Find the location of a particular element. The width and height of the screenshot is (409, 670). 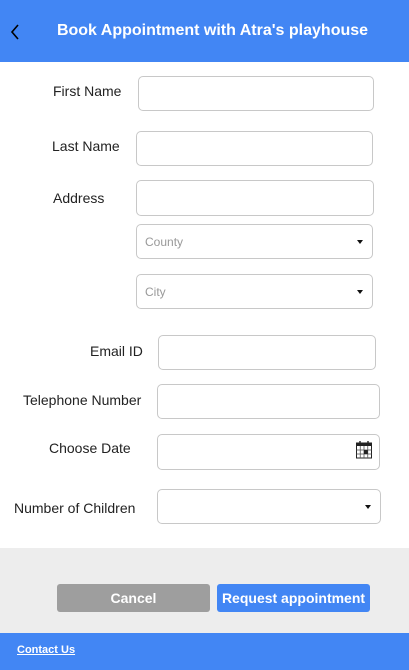

first-name-input is located at coordinates (256, 93).